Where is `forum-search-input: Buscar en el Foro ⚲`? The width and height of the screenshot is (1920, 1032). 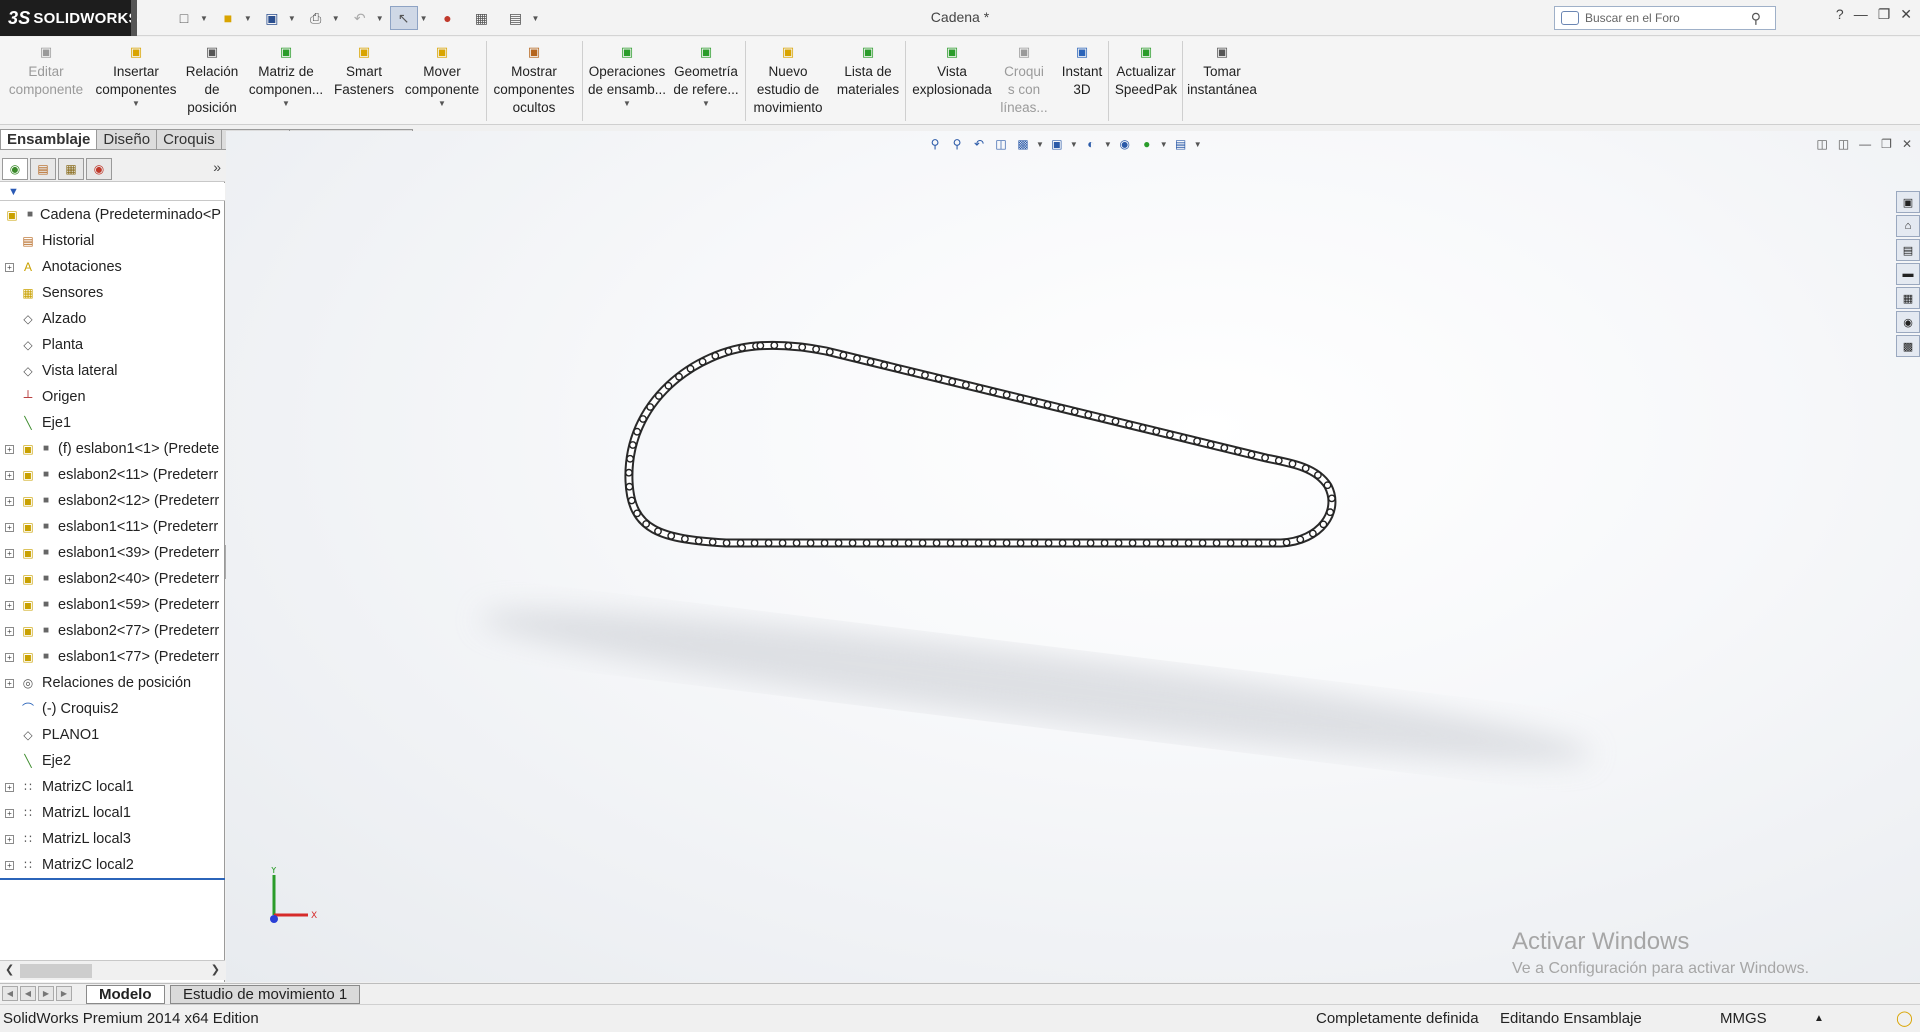
forum-search-input: Buscar en el Foro ⚲ is located at coordinates (1665, 18).